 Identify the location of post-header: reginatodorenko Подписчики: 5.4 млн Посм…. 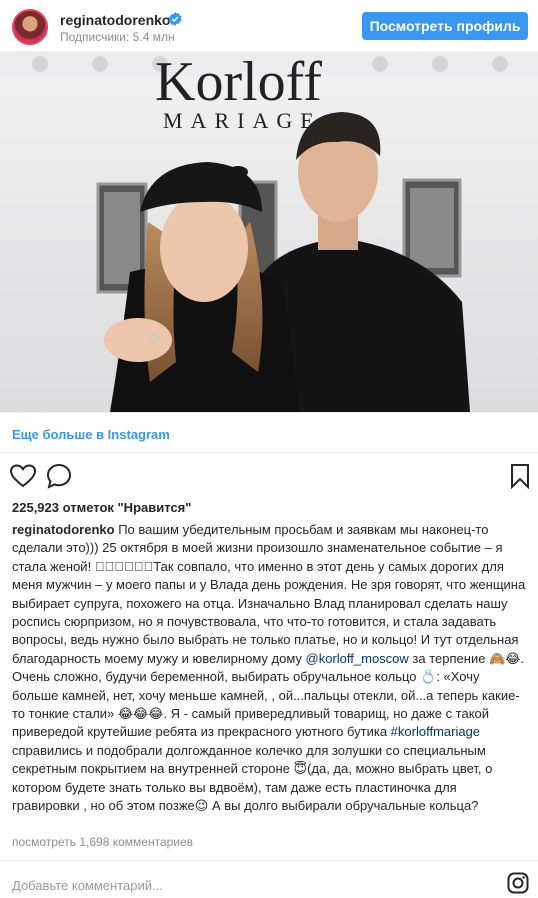
(269, 26).